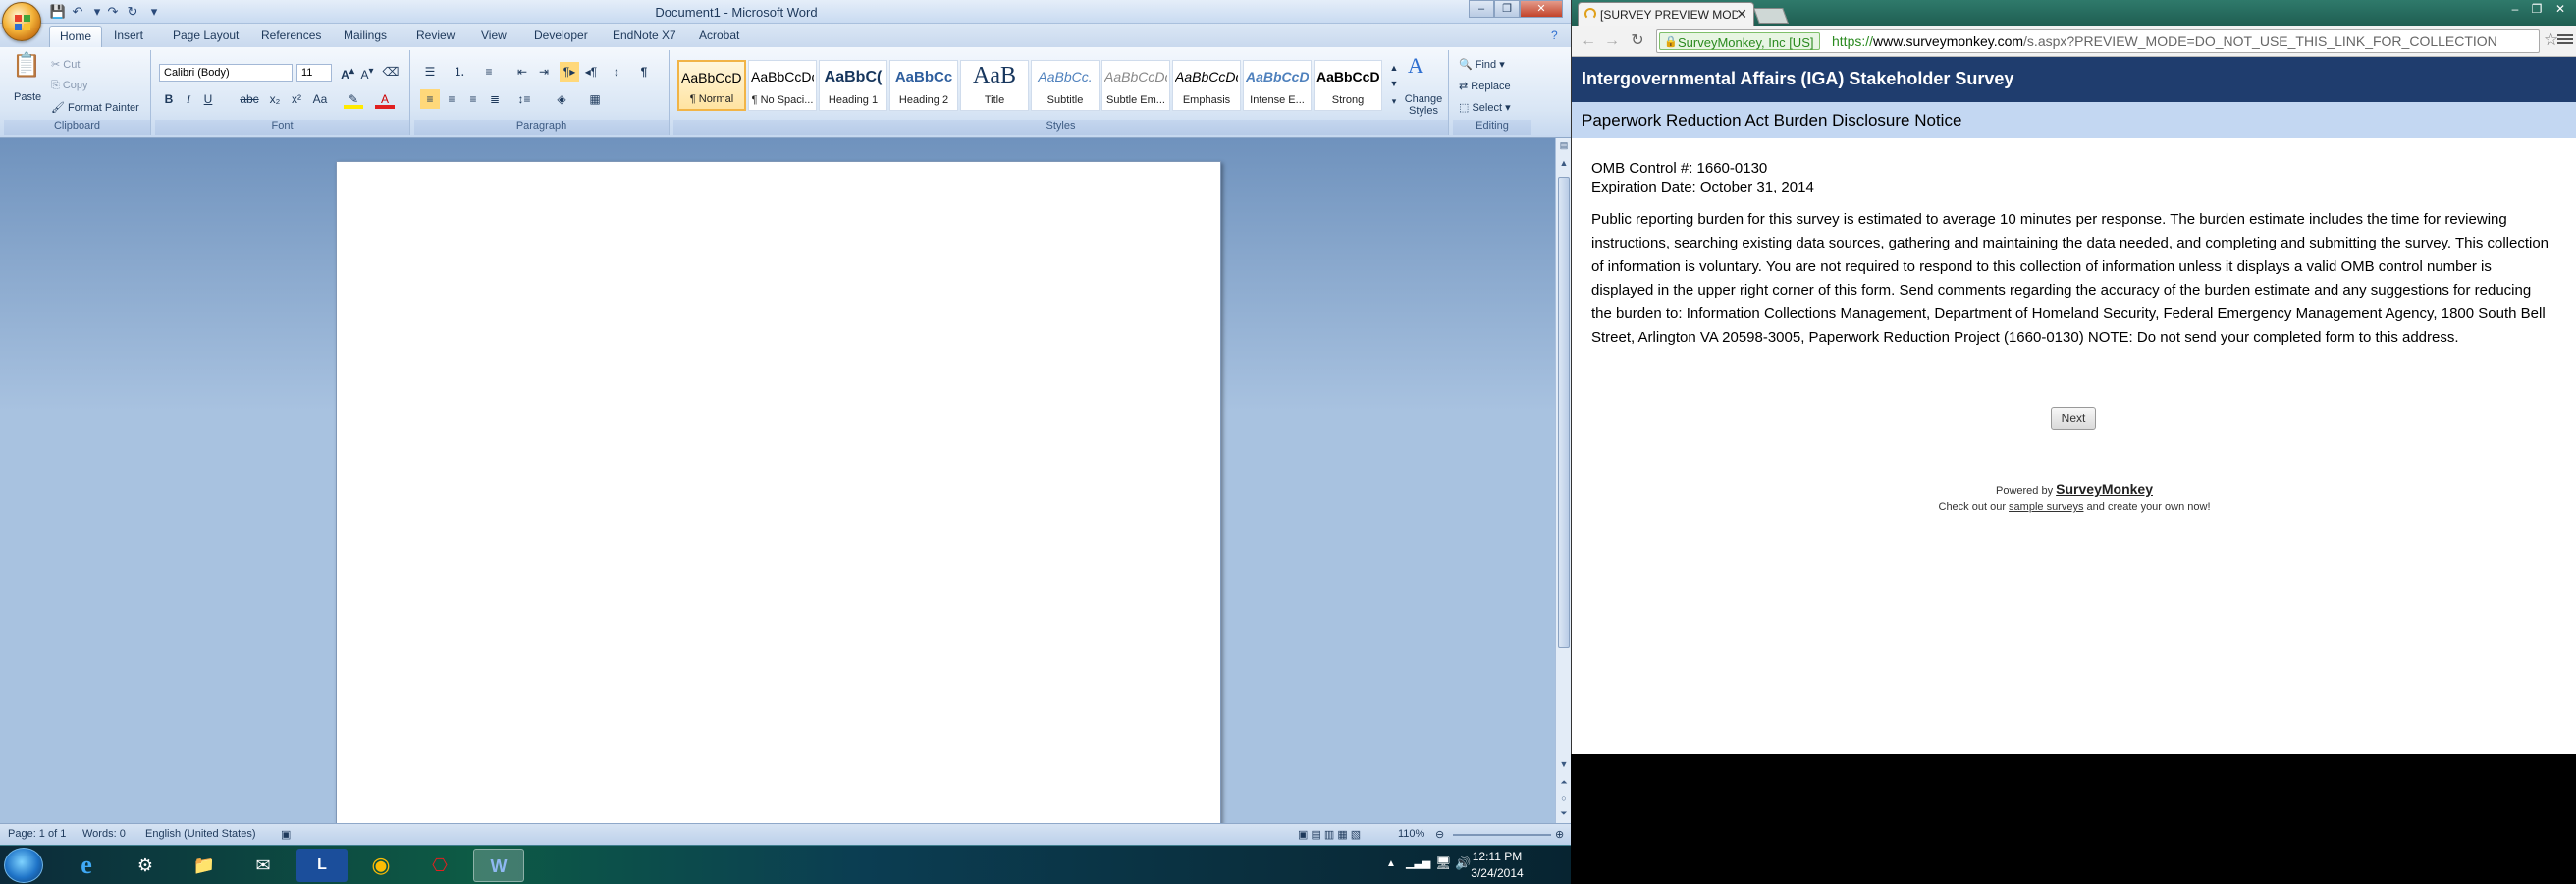 The width and height of the screenshot is (2576, 884). I want to click on word-taskbar-icon: W, so click(498, 865).